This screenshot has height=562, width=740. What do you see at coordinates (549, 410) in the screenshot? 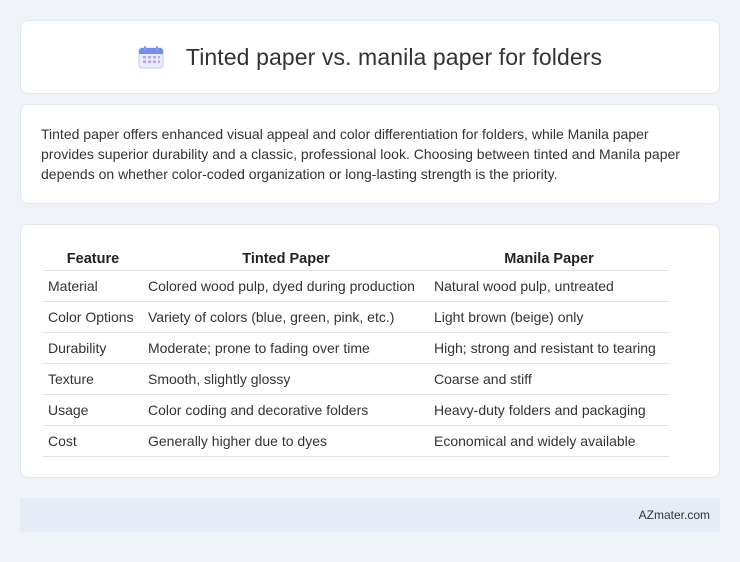
I see `cell-manila: Heavy-duty folders and packaging` at bounding box center [549, 410].